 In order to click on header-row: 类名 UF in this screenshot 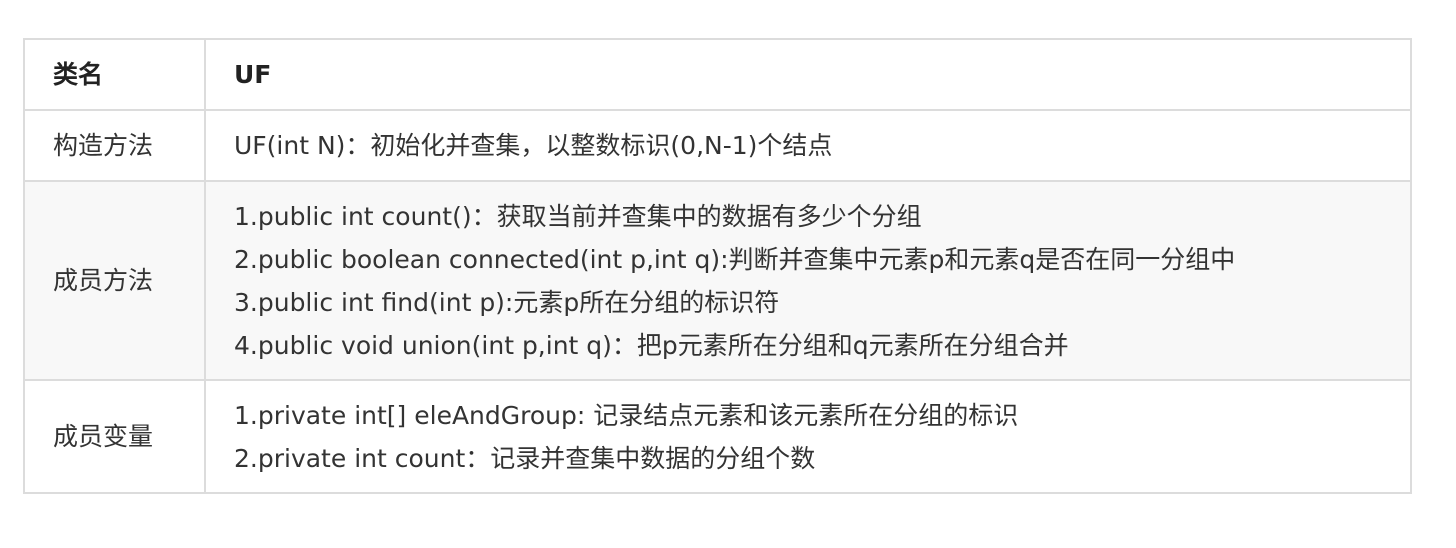, I will do `click(717, 74)`.